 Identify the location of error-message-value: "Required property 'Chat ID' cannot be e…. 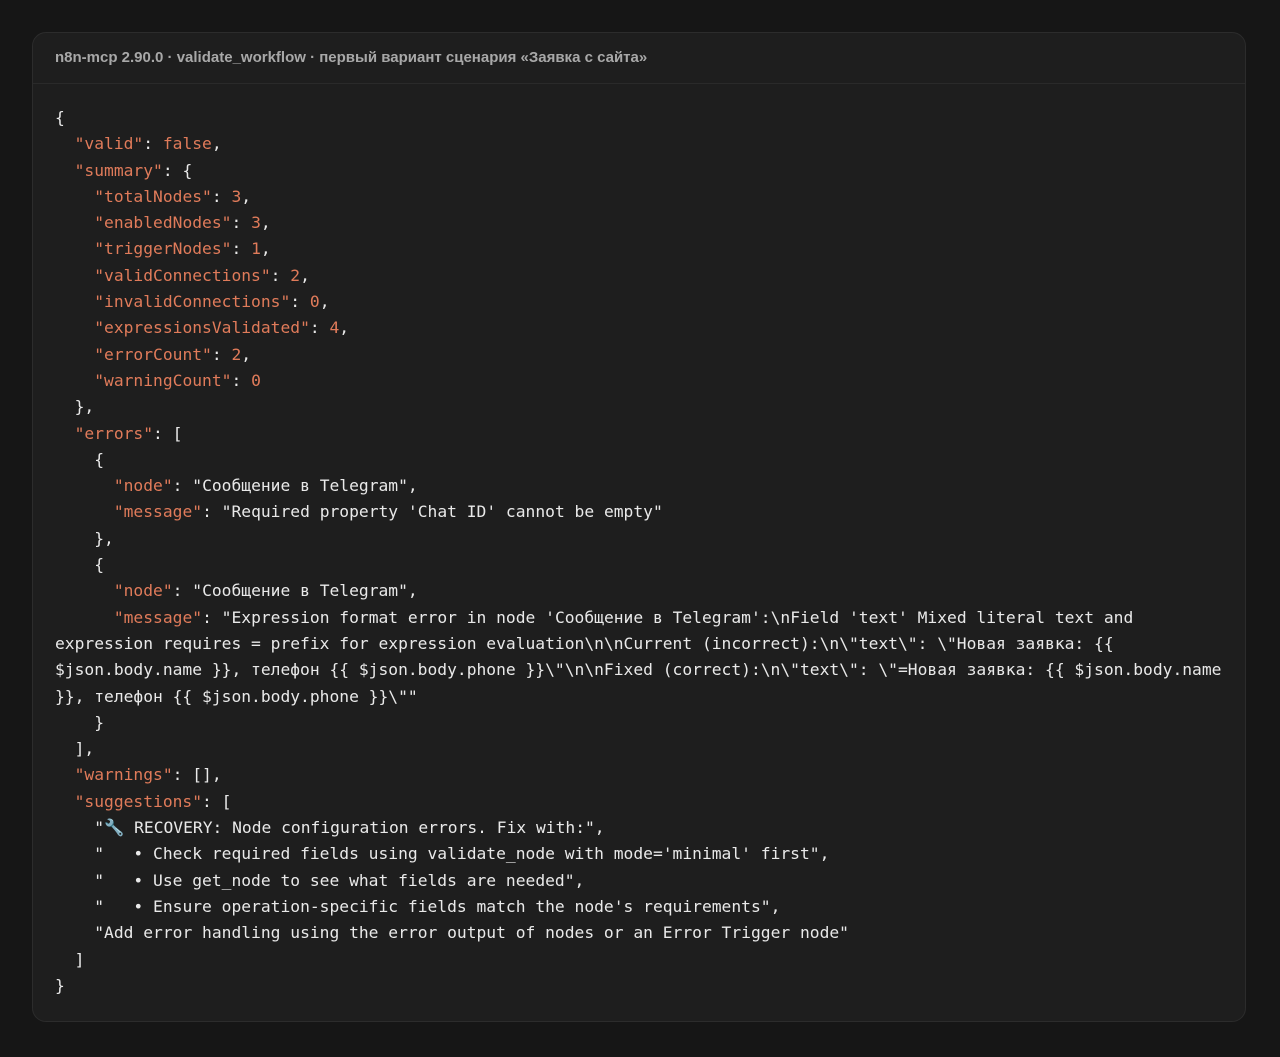
(442, 512).